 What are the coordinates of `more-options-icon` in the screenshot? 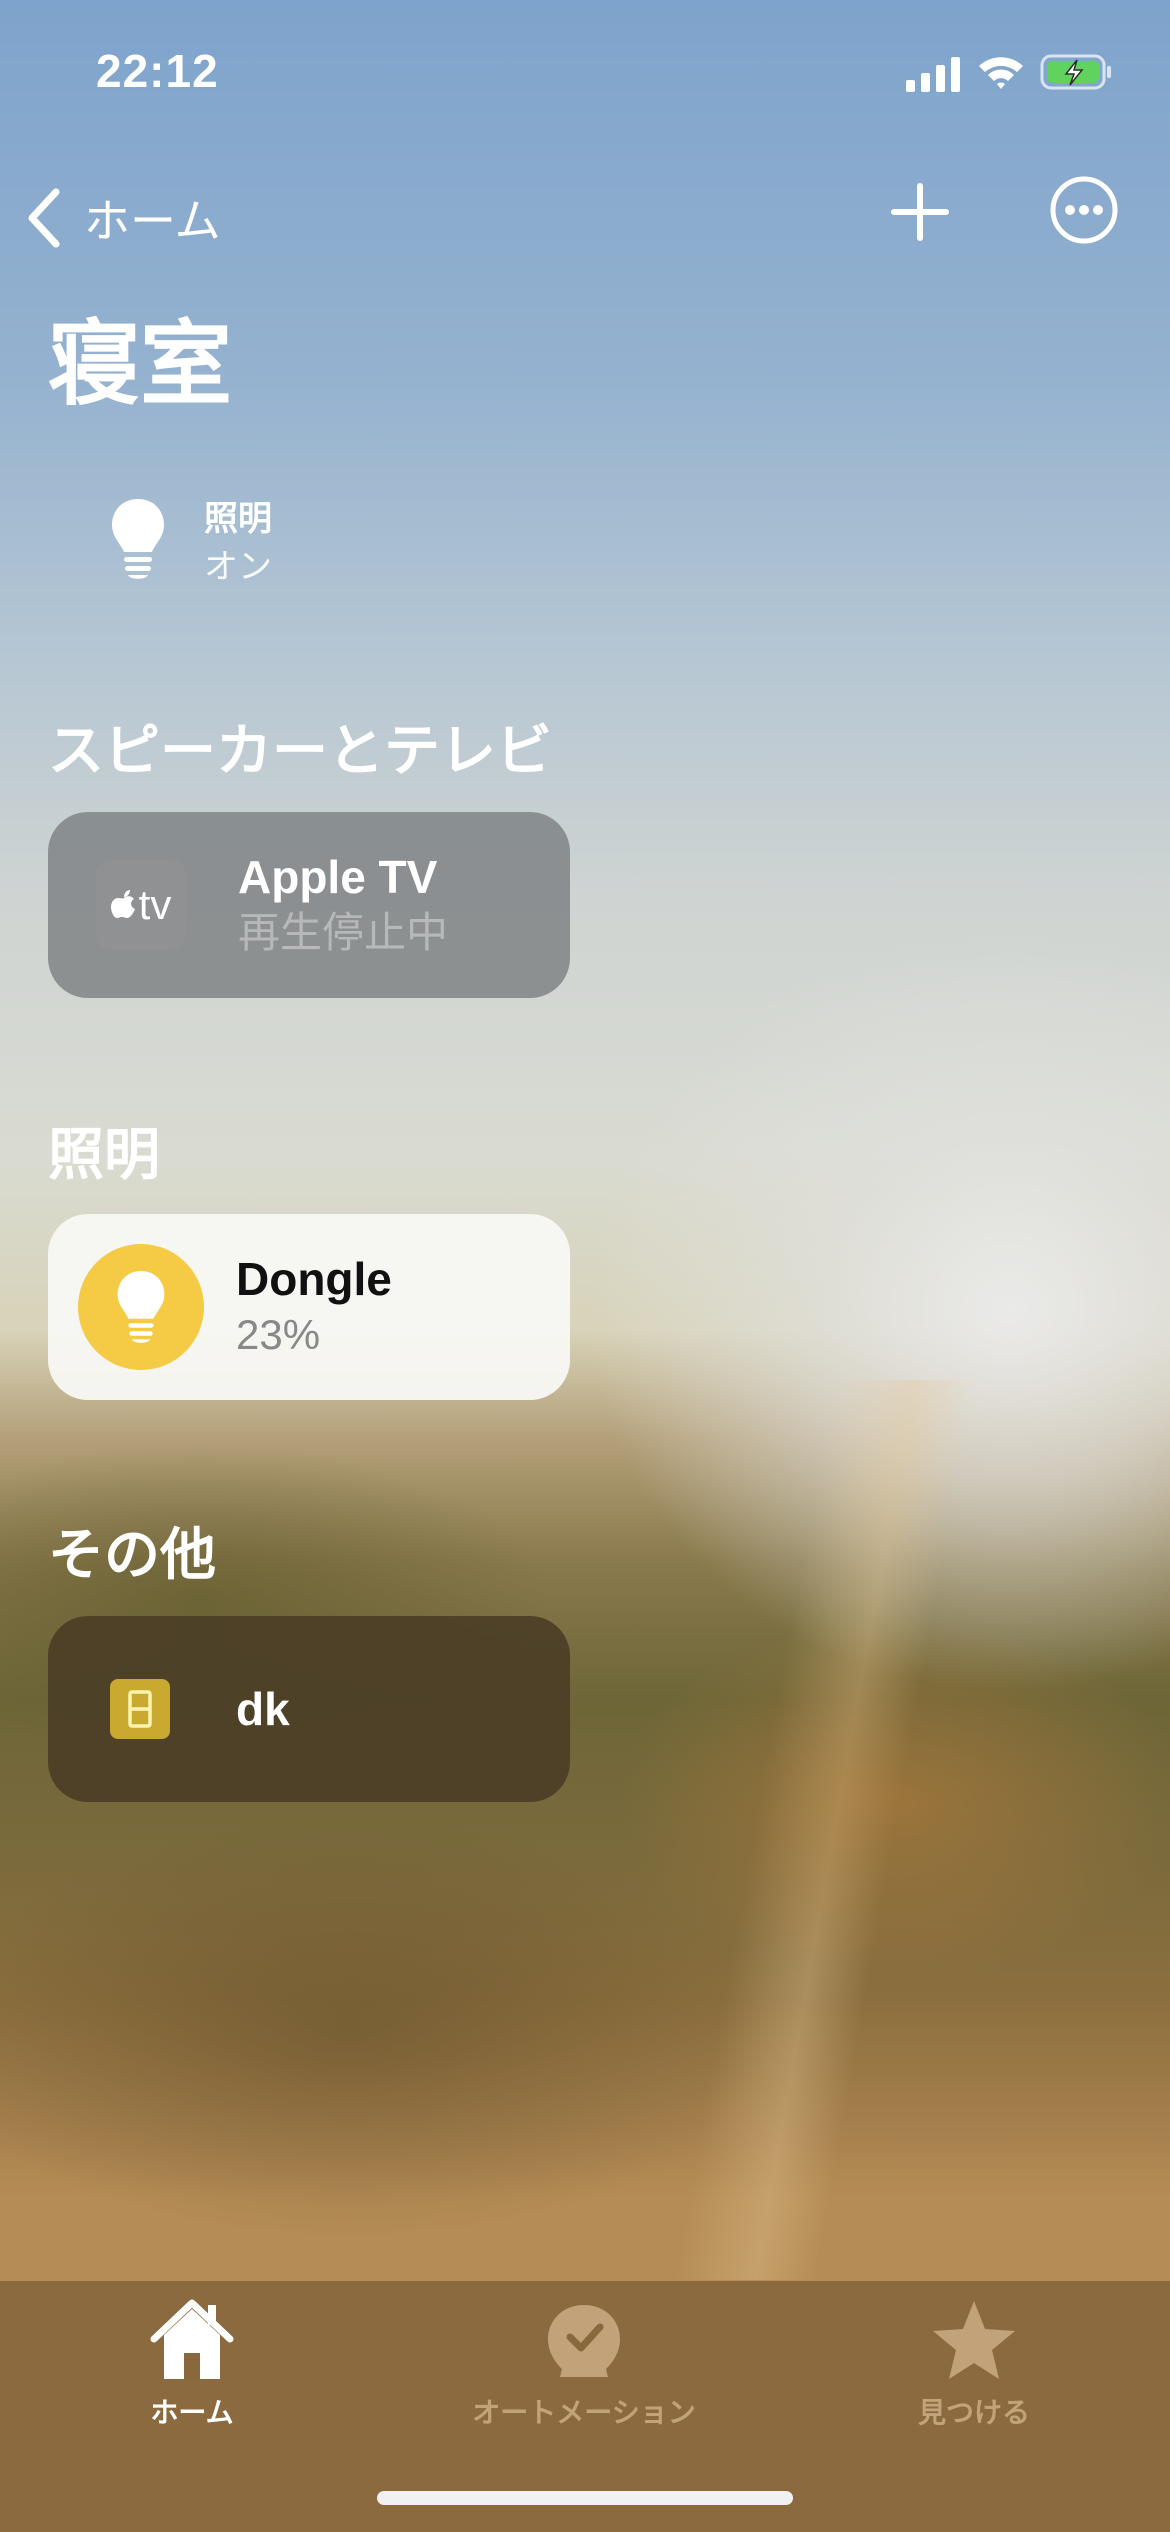 It's located at (1084, 210).